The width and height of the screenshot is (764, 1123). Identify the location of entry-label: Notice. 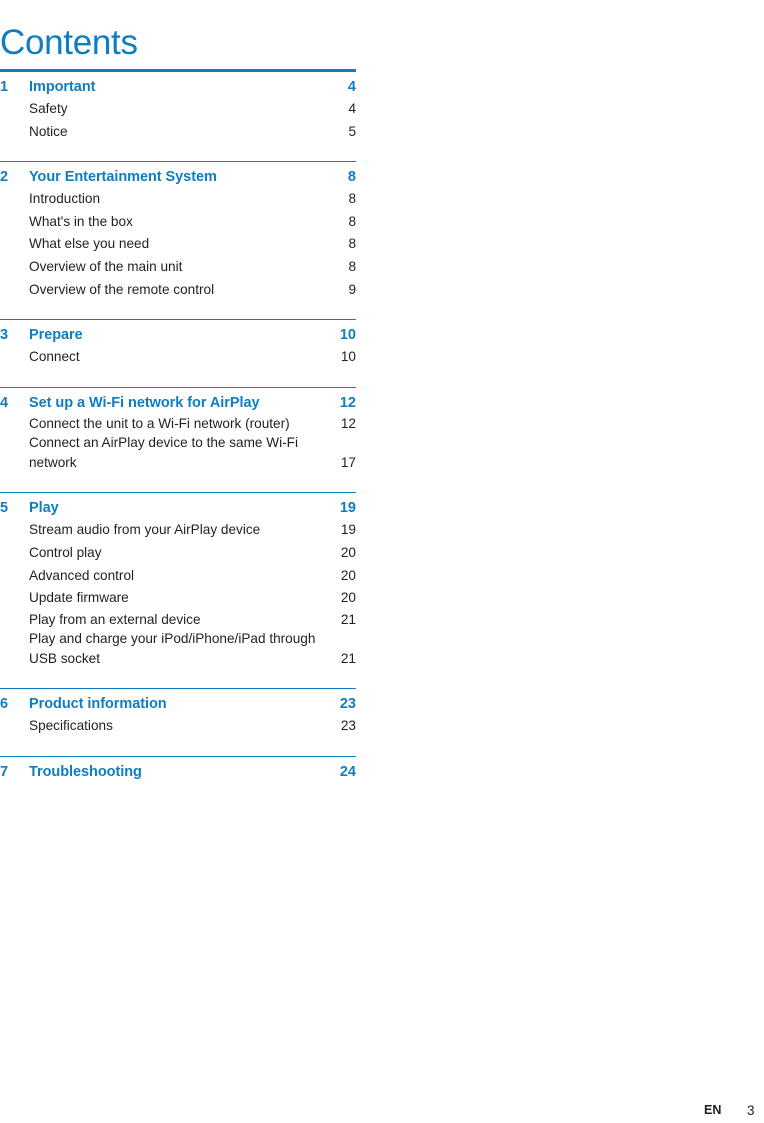
(48, 131).